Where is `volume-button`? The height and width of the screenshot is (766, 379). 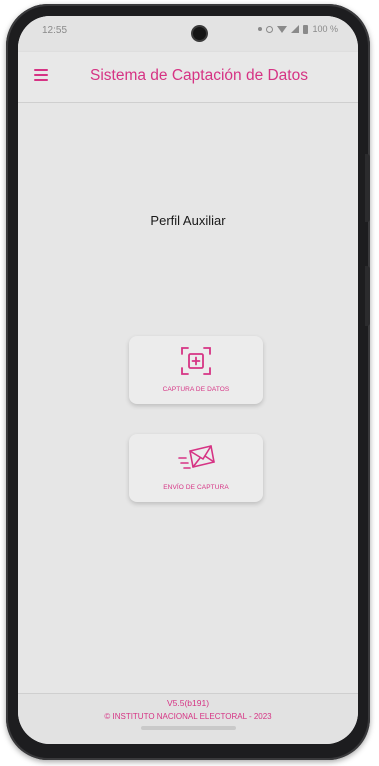
volume-button is located at coordinates (367, 188).